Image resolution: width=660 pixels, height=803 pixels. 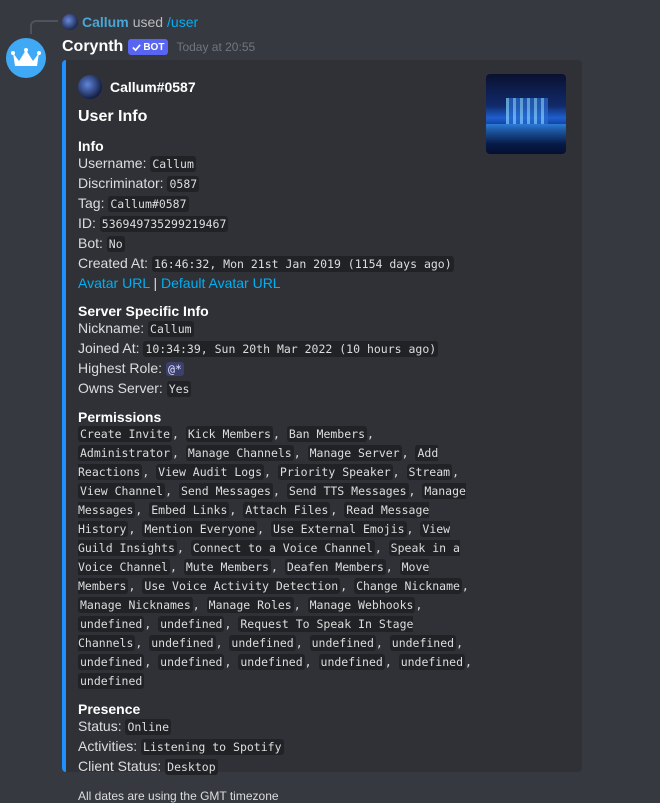 What do you see at coordinates (154, 47) in the screenshot?
I see `bot-tag-label: BOT` at bounding box center [154, 47].